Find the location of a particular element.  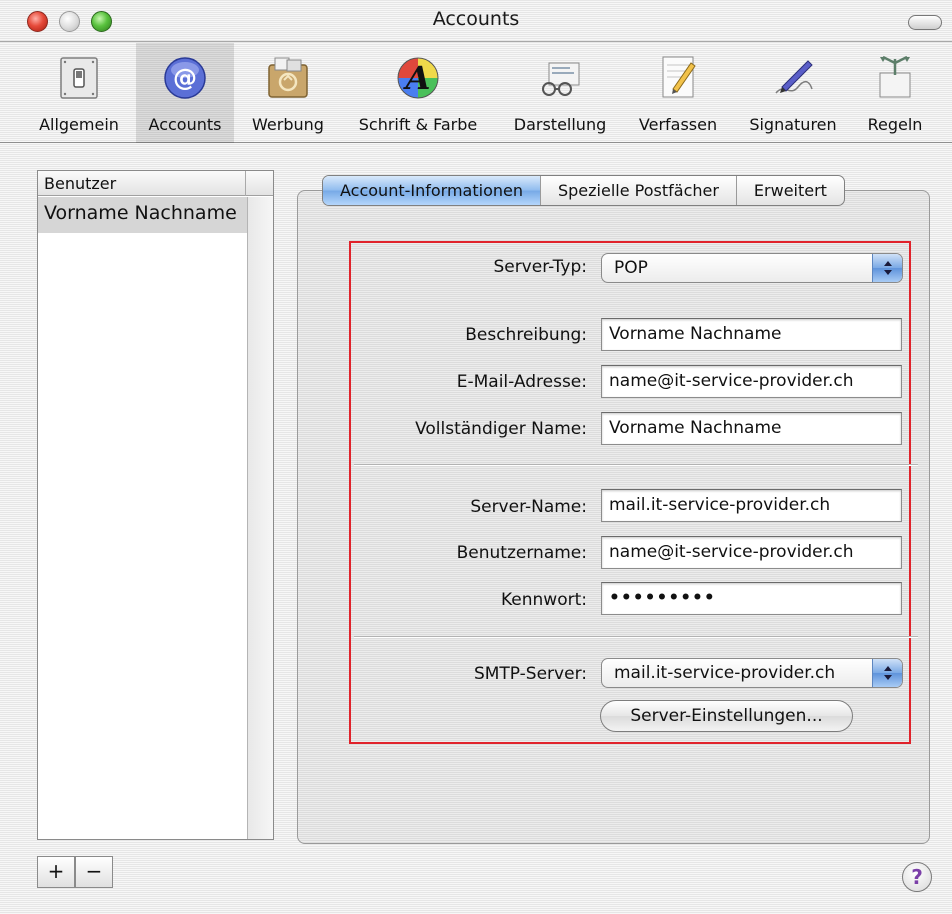

email-field: name@it-service-provider.ch is located at coordinates (751, 381).